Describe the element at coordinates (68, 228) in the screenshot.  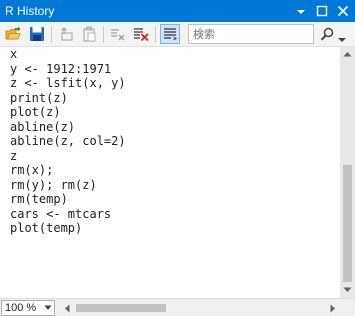
I see `history-entry: plot(temp)` at that location.